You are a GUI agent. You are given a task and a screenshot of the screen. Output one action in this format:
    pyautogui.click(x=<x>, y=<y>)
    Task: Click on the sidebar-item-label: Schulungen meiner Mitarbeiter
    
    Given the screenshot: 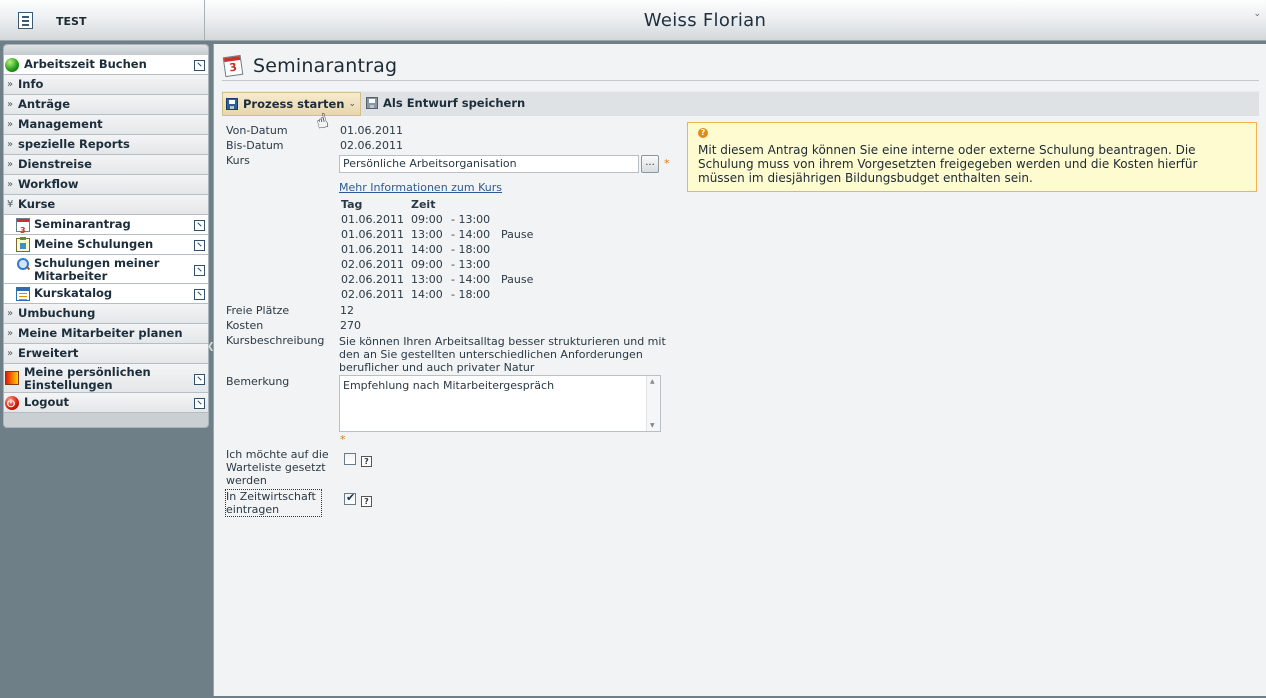 What is the action you would take?
    pyautogui.click(x=97, y=269)
    